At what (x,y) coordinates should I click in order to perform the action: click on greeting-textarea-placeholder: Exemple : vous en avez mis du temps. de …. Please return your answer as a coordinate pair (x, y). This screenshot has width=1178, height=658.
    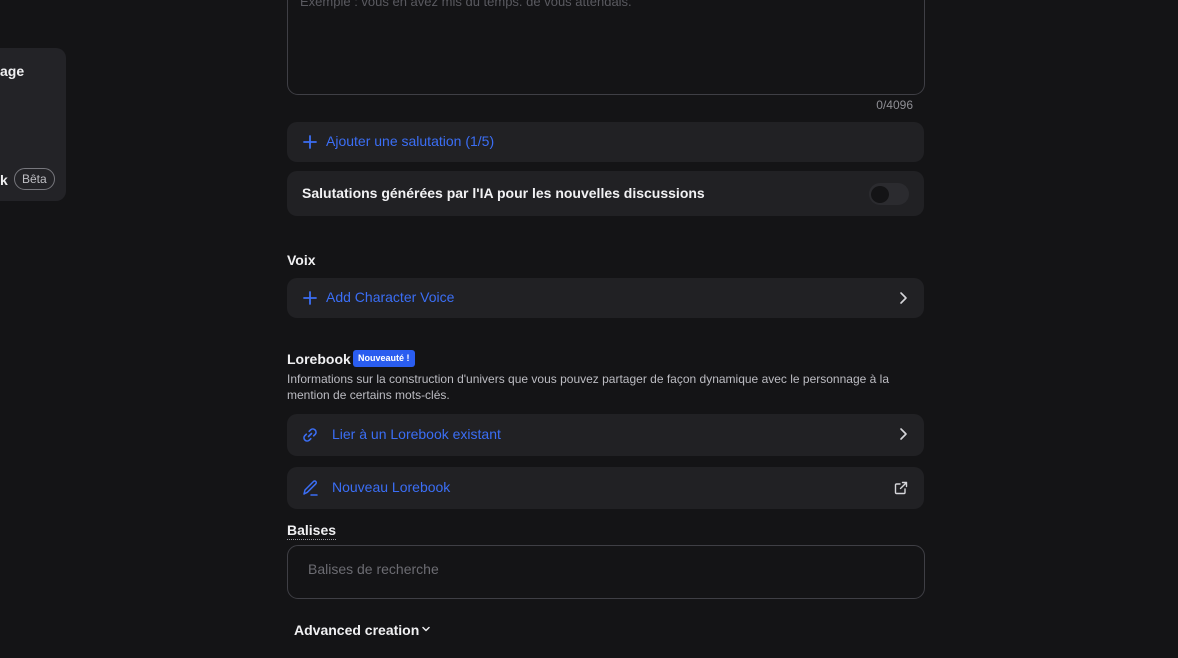
    Looking at the image, I should click on (466, 4).